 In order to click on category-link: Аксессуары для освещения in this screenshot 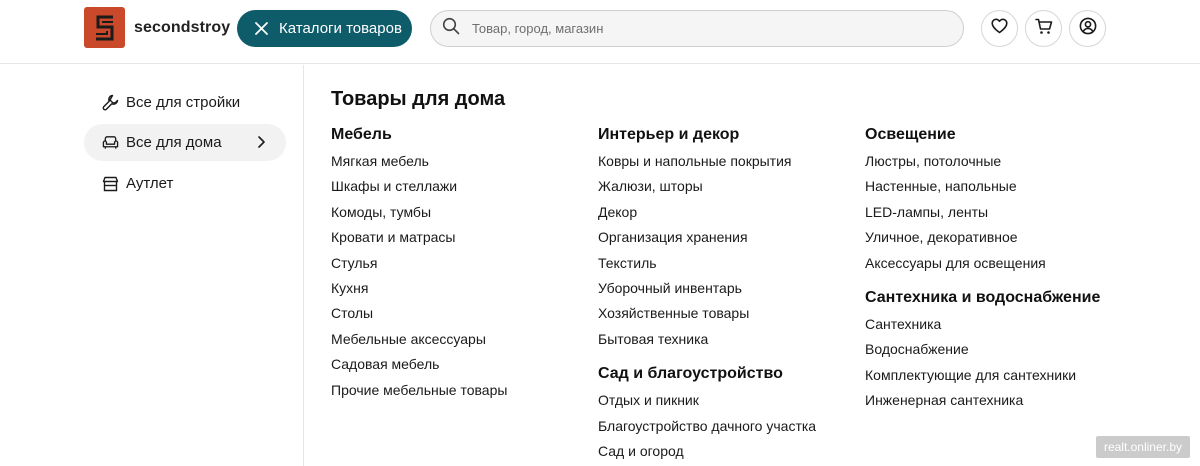, I will do `click(982, 266)`.